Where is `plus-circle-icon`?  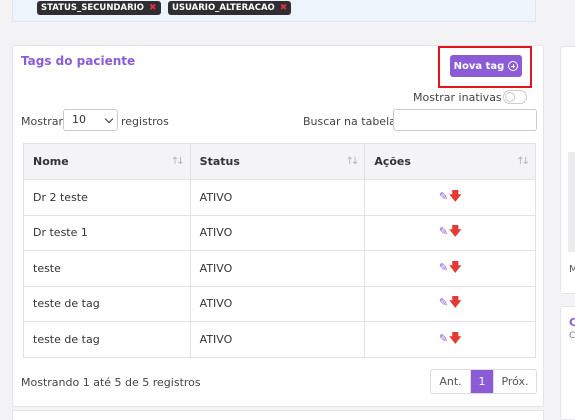 plus-circle-icon is located at coordinates (513, 66).